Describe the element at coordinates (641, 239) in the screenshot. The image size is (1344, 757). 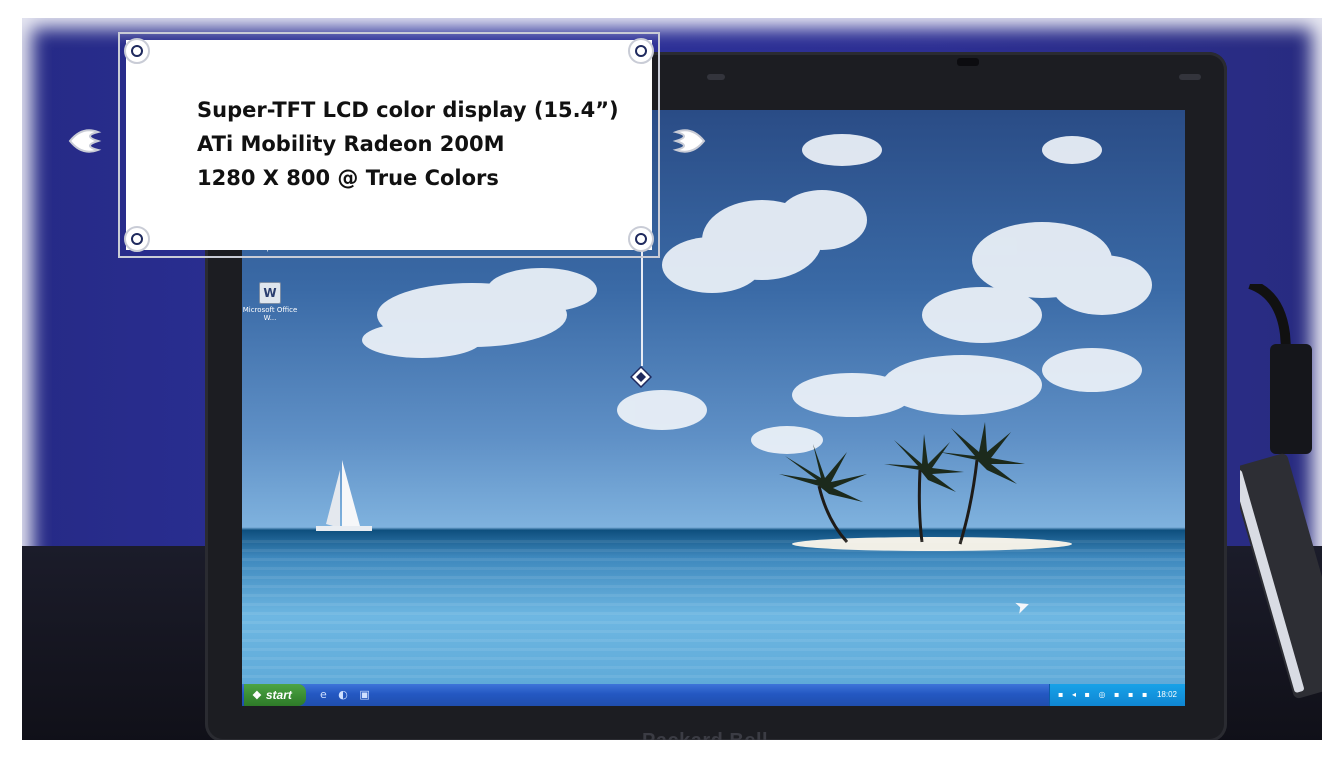
I see `ornament-bottom-right-icon` at that location.